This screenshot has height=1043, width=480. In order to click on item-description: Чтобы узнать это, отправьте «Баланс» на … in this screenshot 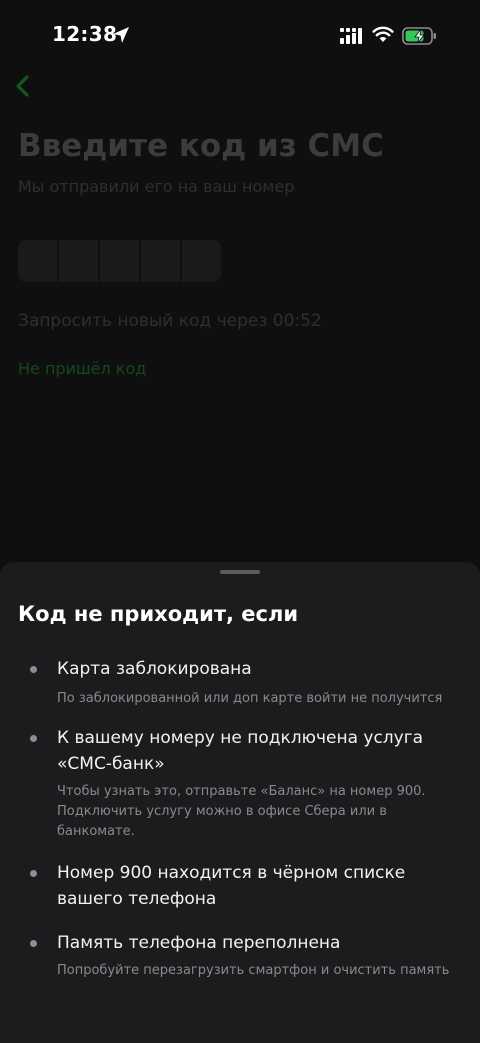, I will do `click(241, 811)`.